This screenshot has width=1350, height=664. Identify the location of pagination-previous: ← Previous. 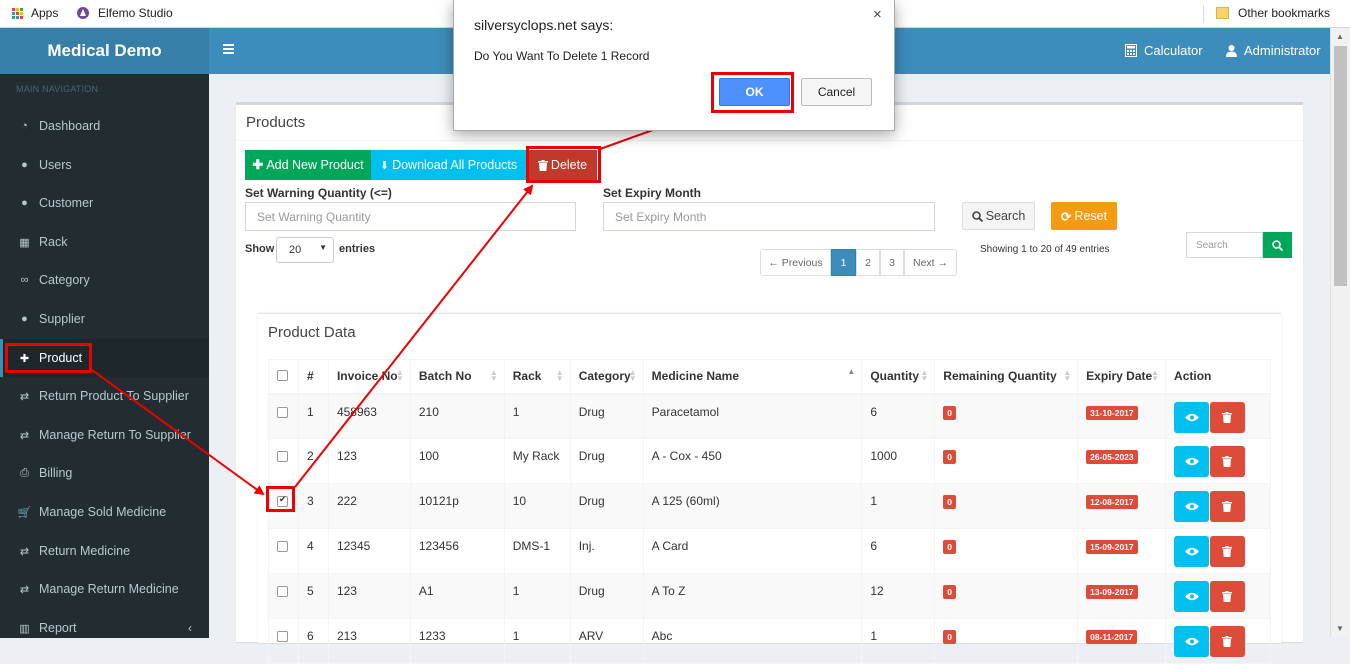
(795, 262).